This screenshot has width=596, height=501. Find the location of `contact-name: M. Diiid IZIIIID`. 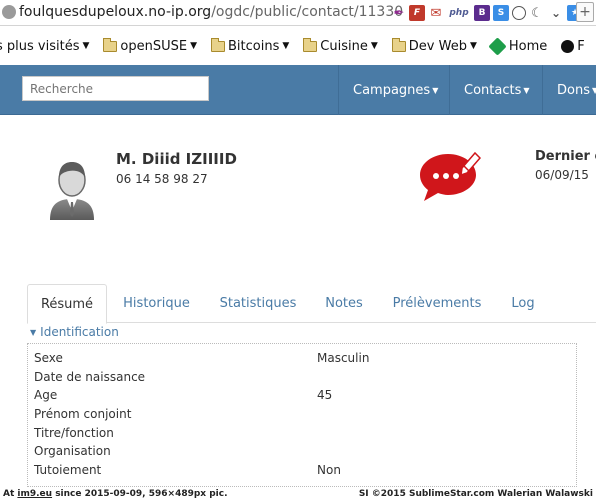

contact-name: M. Diiid IZIIIID is located at coordinates (176, 159).